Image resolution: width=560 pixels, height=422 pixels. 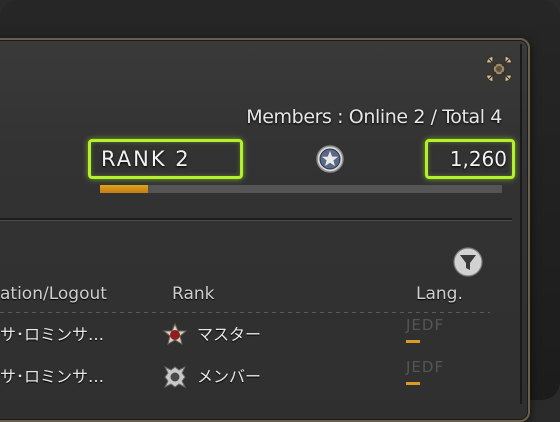 I want to click on member-rank: メンバー, so click(x=229, y=376).